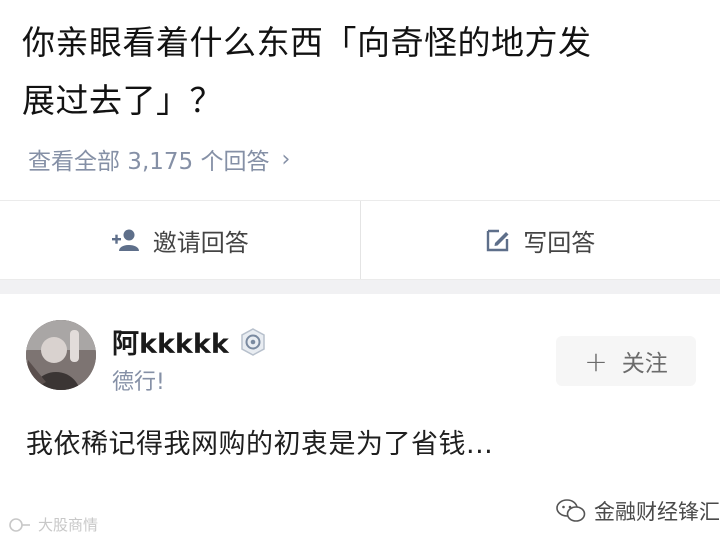  What do you see at coordinates (360, 287) in the screenshot?
I see `section-divider` at bounding box center [360, 287].